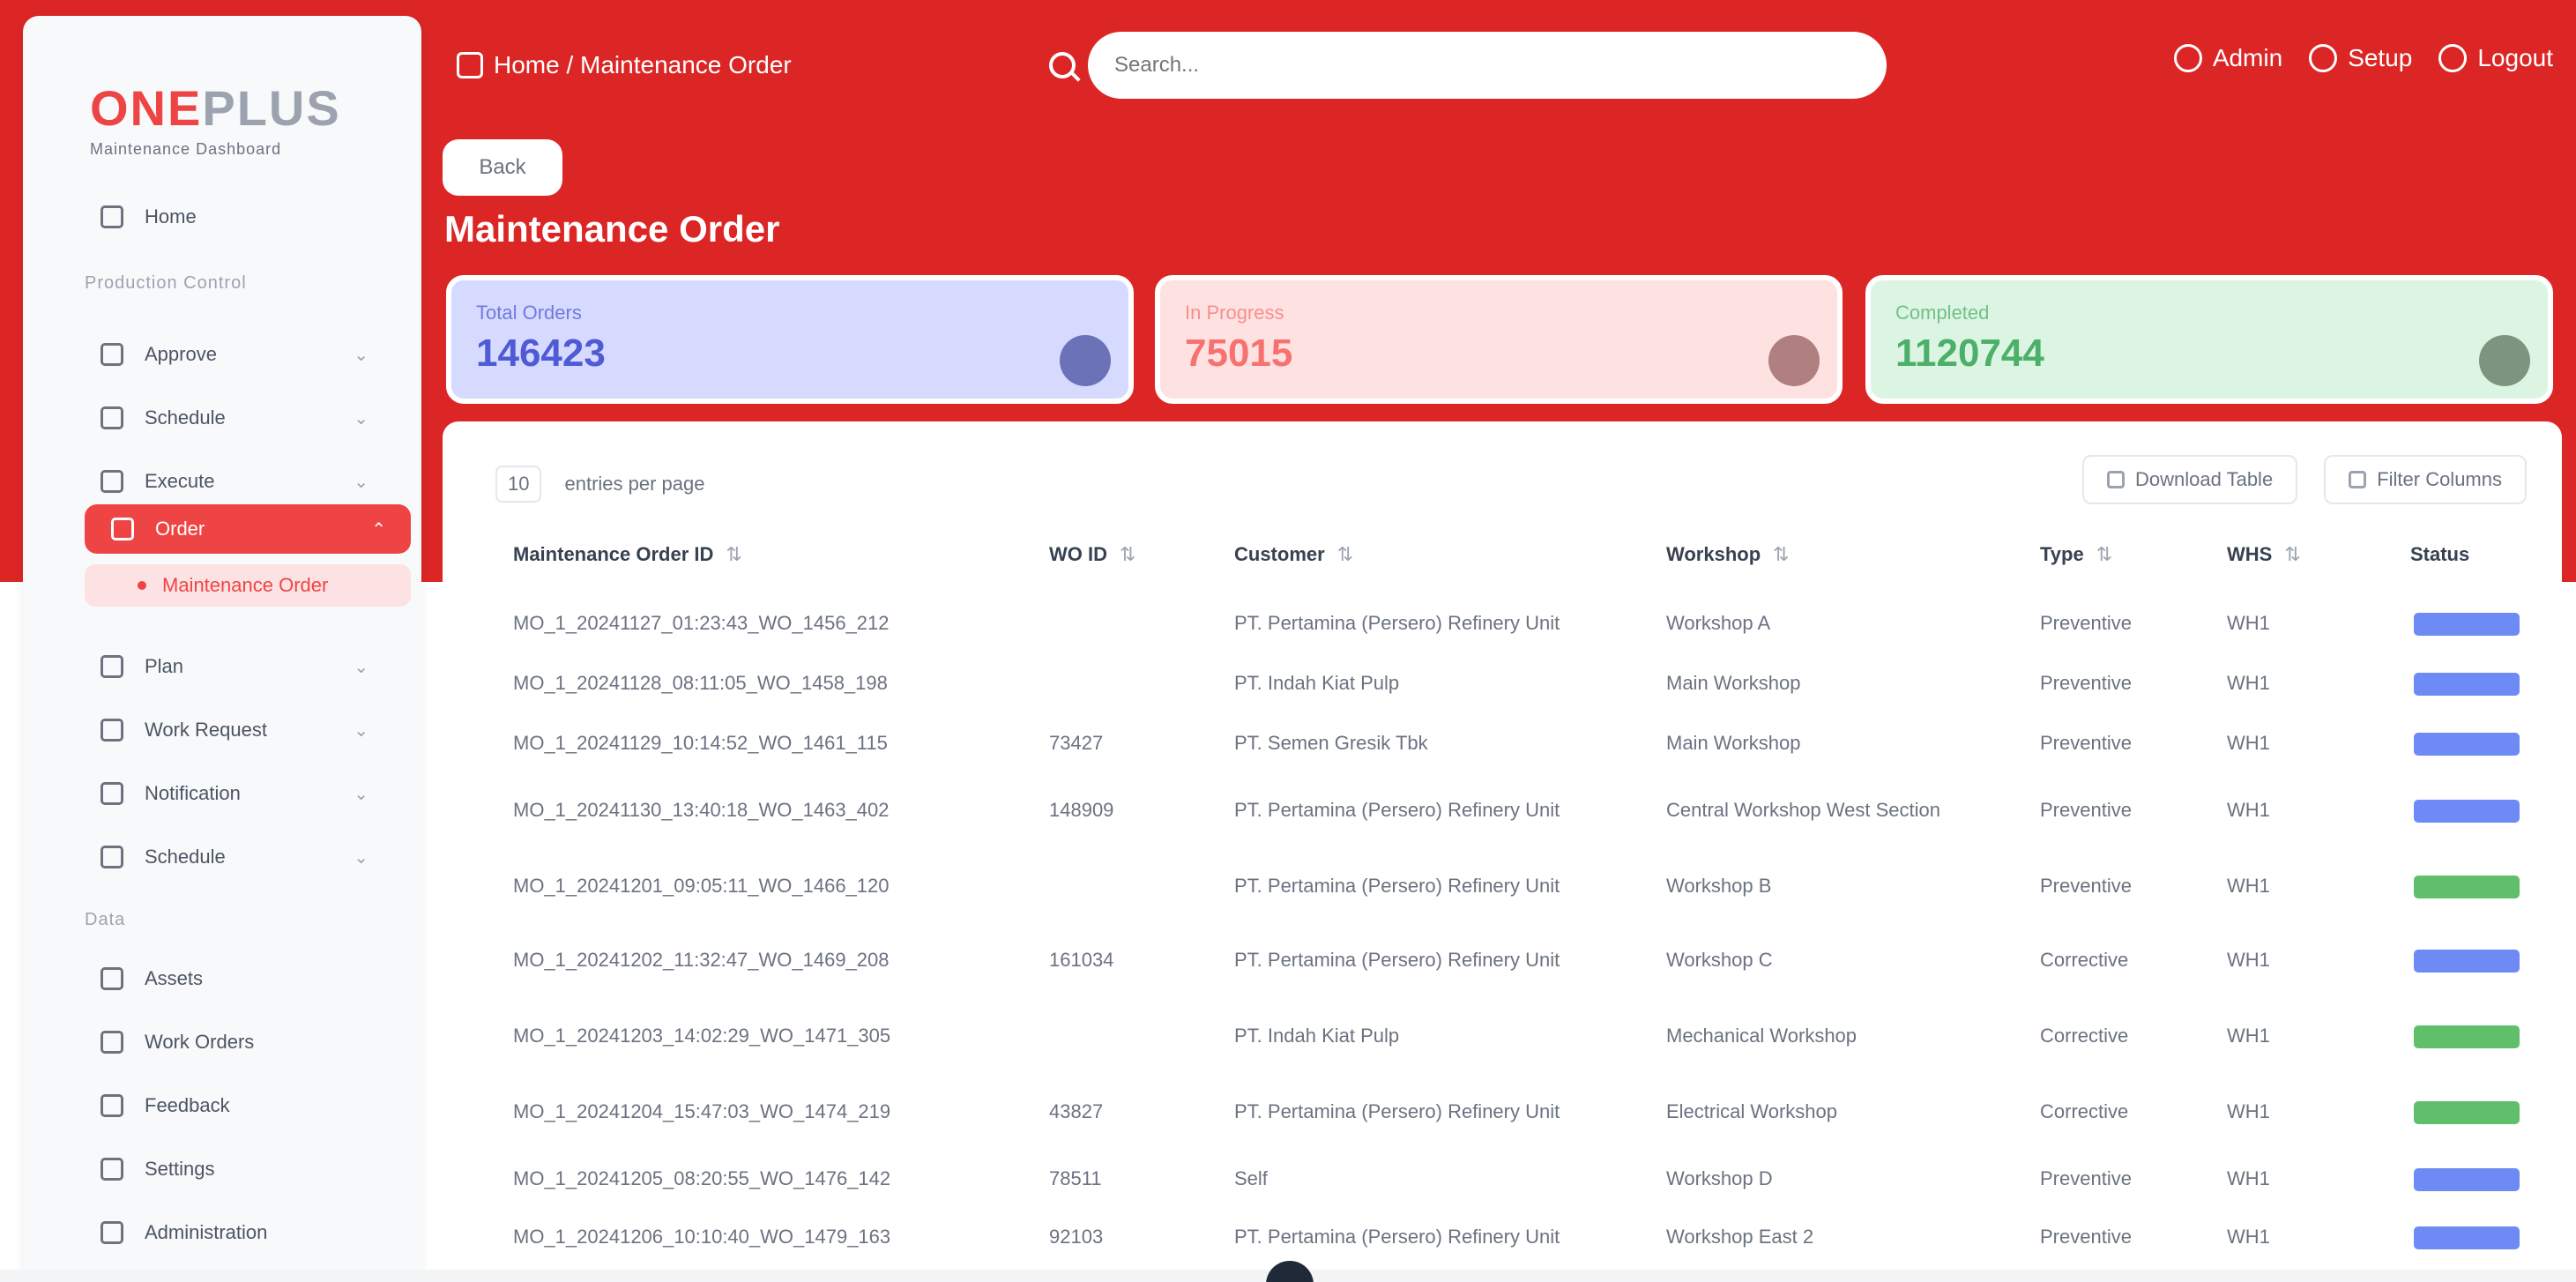 The image size is (2576, 1282). Describe the element at coordinates (2495, 58) in the screenshot. I see `logout-button: Logout` at that location.